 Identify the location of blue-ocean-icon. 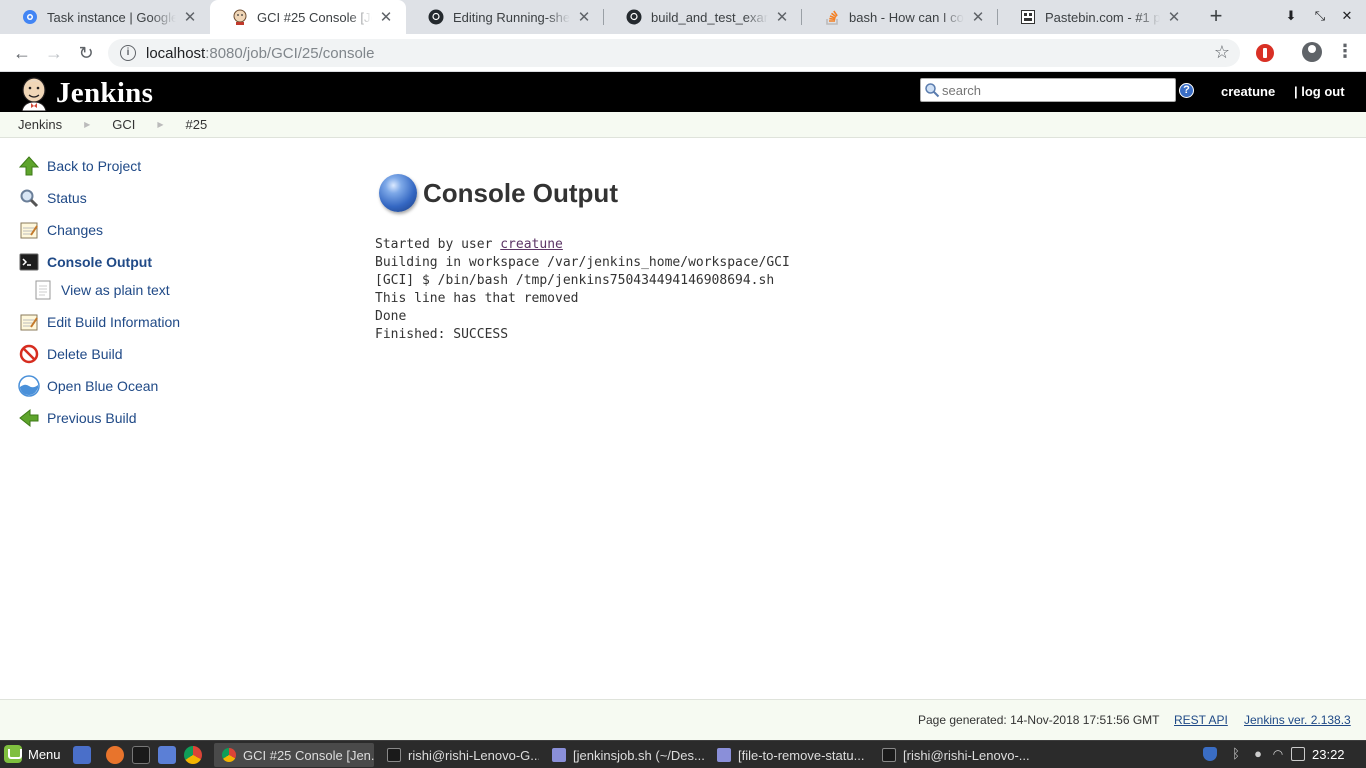
(29, 386).